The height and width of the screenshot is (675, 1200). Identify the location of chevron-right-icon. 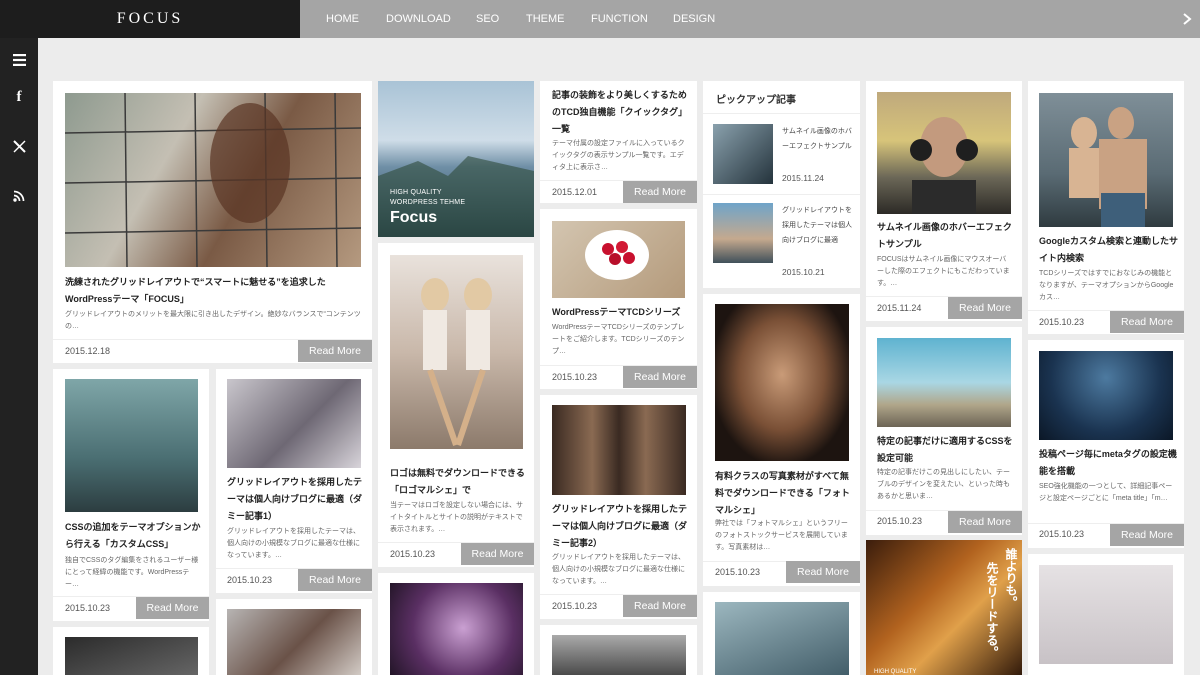
(1187, 19).